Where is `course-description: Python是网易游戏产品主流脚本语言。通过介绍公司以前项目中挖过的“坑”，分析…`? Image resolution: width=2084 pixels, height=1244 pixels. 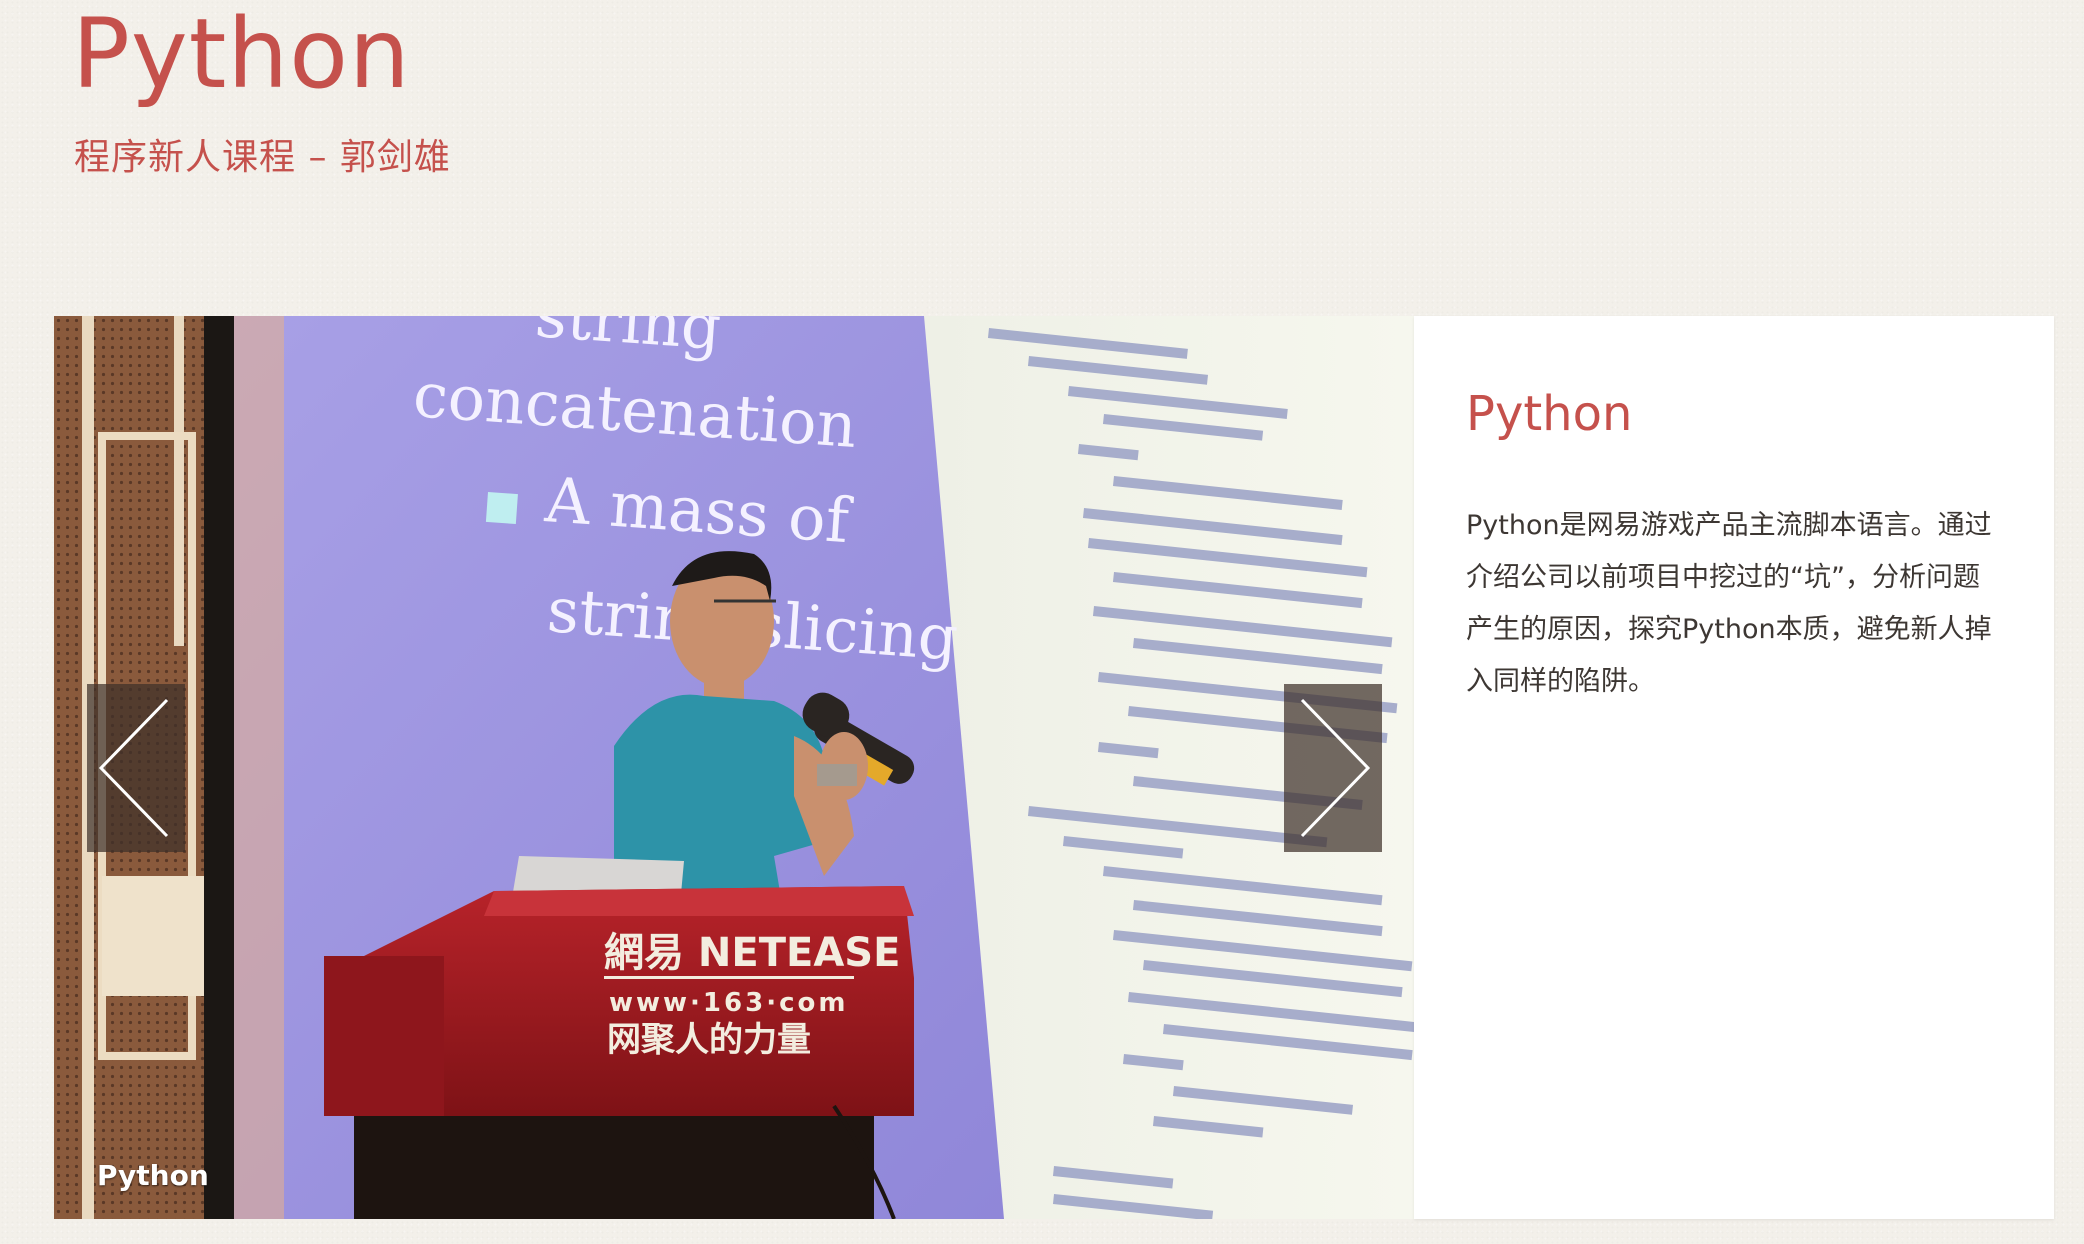
course-description: Python是网易游戏产品主流脚本语言。通过介绍公司以前项目中挖过的“坑”，分析… is located at coordinates (1729, 603).